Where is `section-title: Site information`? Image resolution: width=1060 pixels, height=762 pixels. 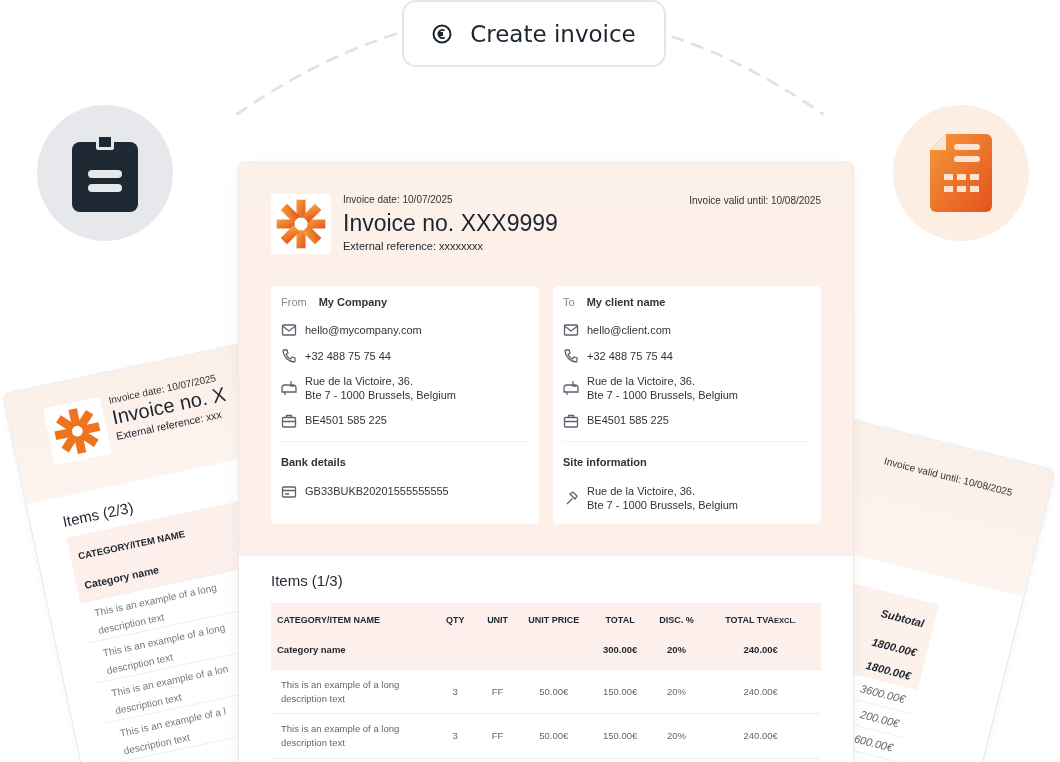
section-title: Site information is located at coordinates (605, 461).